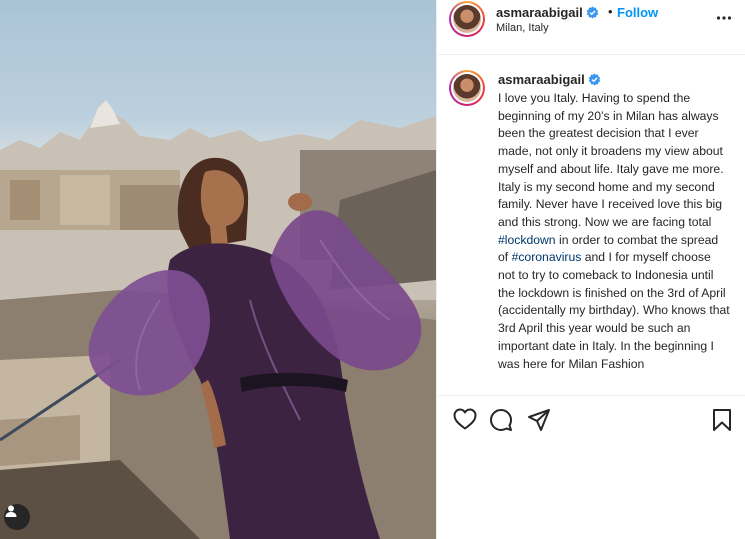  What do you see at coordinates (724, 18) in the screenshot?
I see `more-options-icon` at bounding box center [724, 18].